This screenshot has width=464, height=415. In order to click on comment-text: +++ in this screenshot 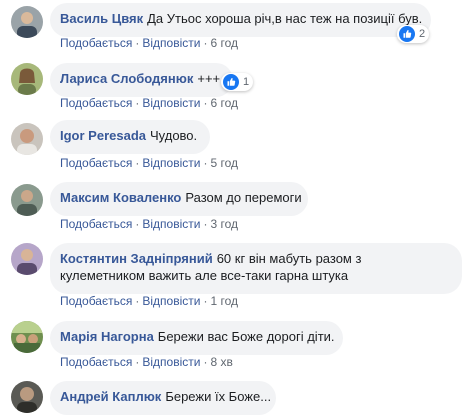, I will do `click(209, 78)`.